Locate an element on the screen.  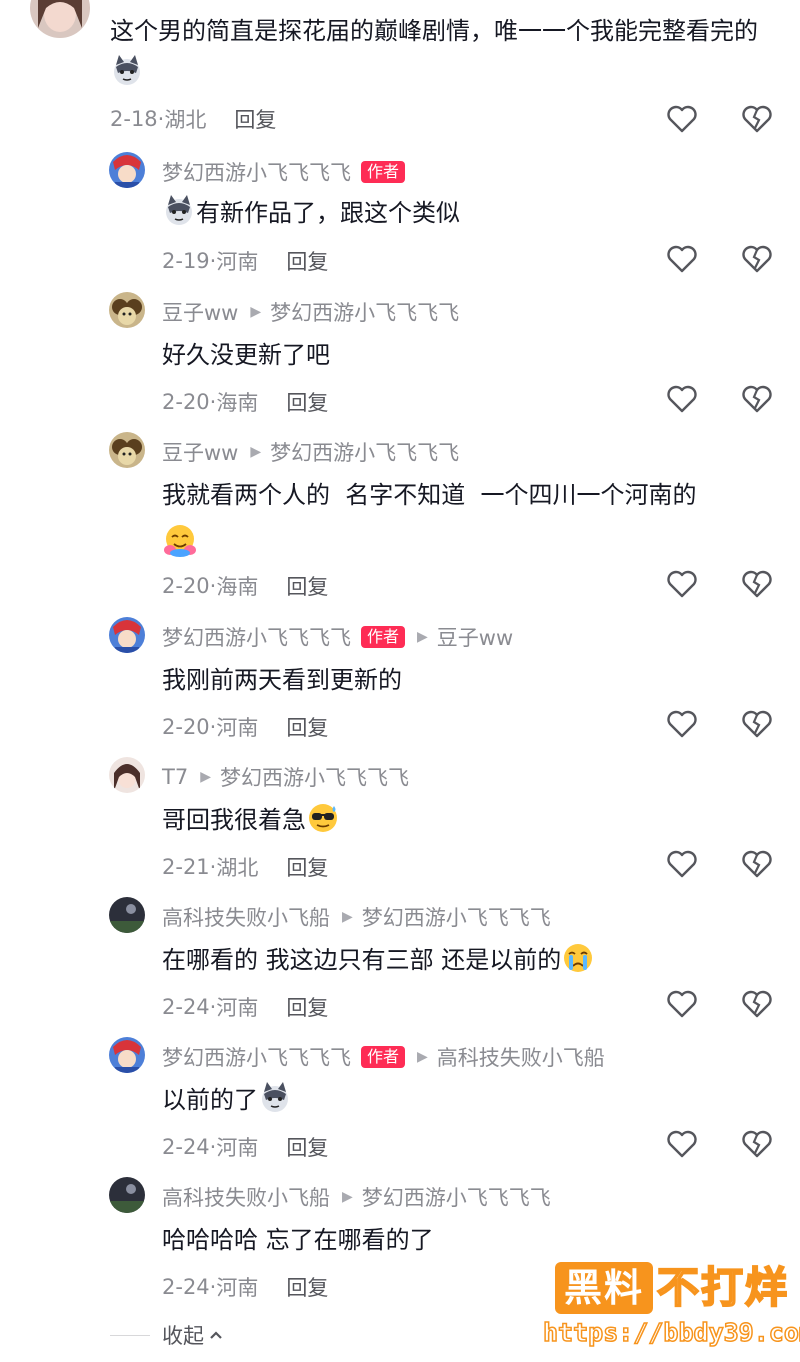
reply-to-username: 高科技失败小飞船 is located at coordinates (521, 1057).